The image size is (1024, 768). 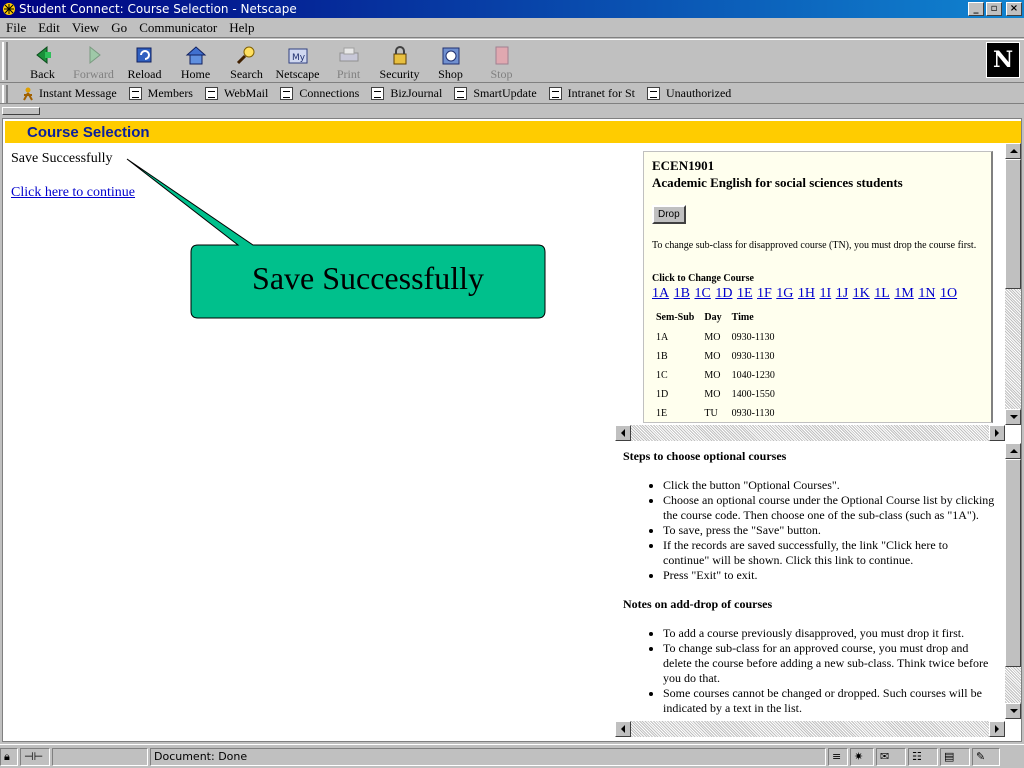 I want to click on stop-button: Stop, so click(x=501, y=62).